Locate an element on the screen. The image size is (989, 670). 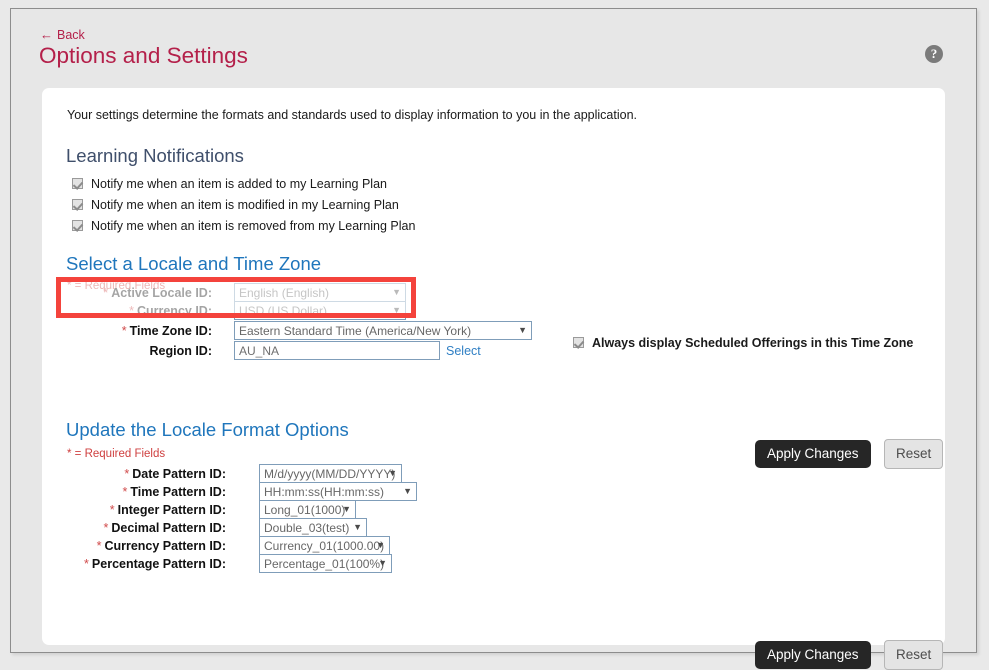
select-currency-id-value: USD (US Dollar) is located at coordinates (283, 311).